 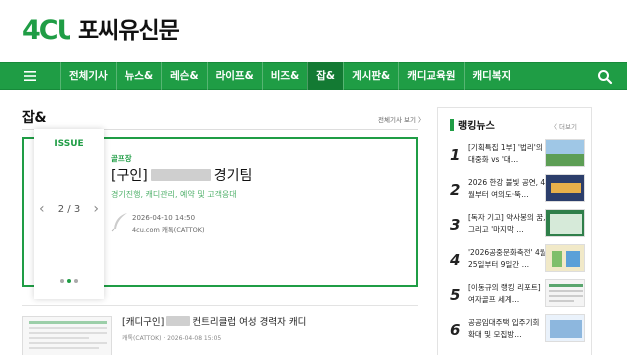 What do you see at coordinates (96, 209) in the screenshot?
I see `next-arrow-icon: ›` at bounding box center [96, 209].